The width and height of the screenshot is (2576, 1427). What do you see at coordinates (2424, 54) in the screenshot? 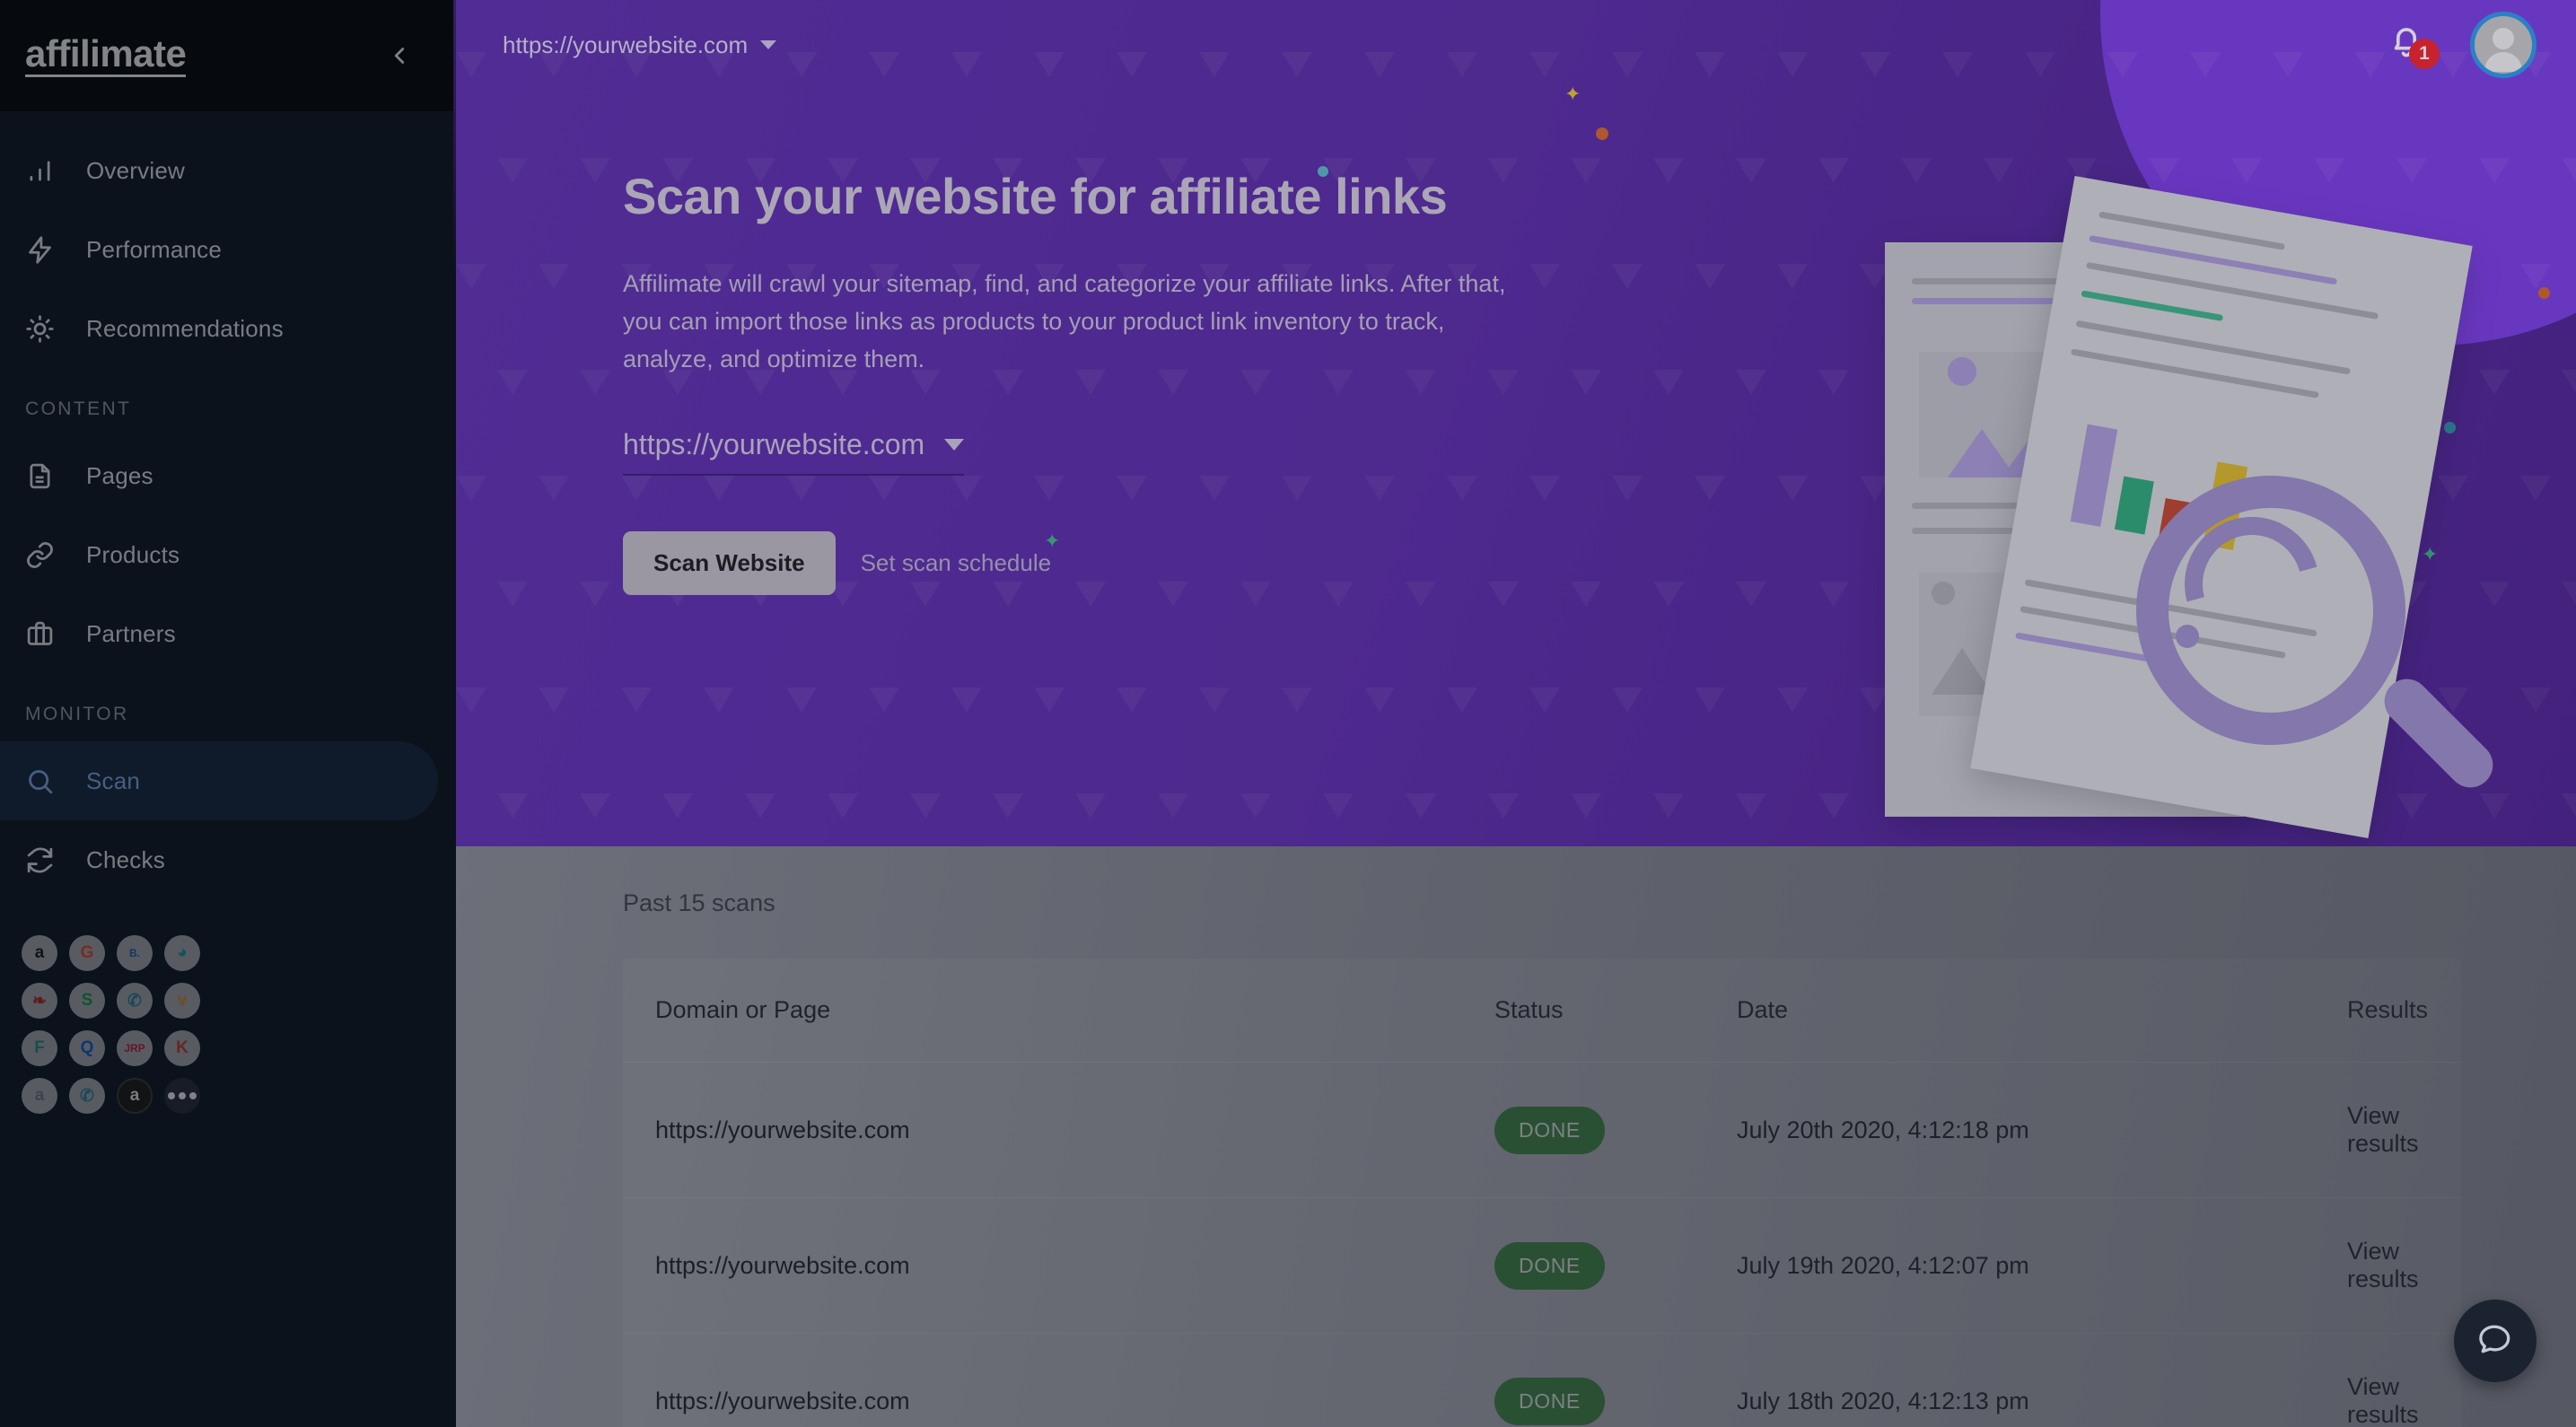
I see `notification-count-badge: 1` at bounding box center [2424, 54].